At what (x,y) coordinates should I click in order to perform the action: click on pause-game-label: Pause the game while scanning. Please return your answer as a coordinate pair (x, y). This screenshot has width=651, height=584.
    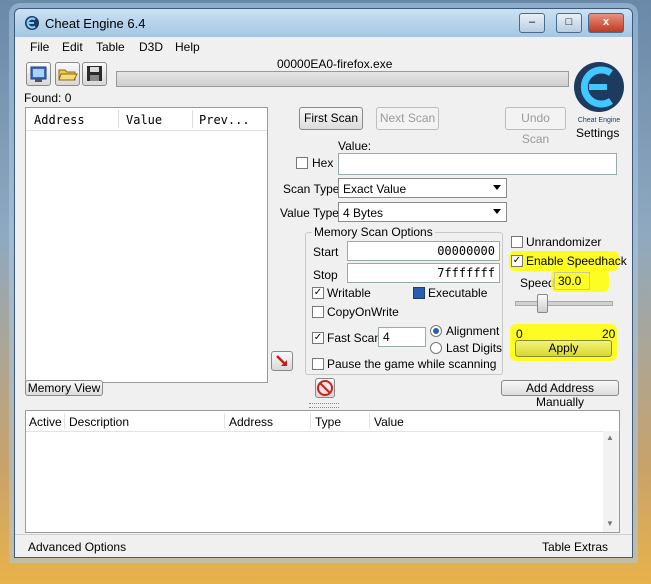
    Looking at the image, I should click on (412, 364).